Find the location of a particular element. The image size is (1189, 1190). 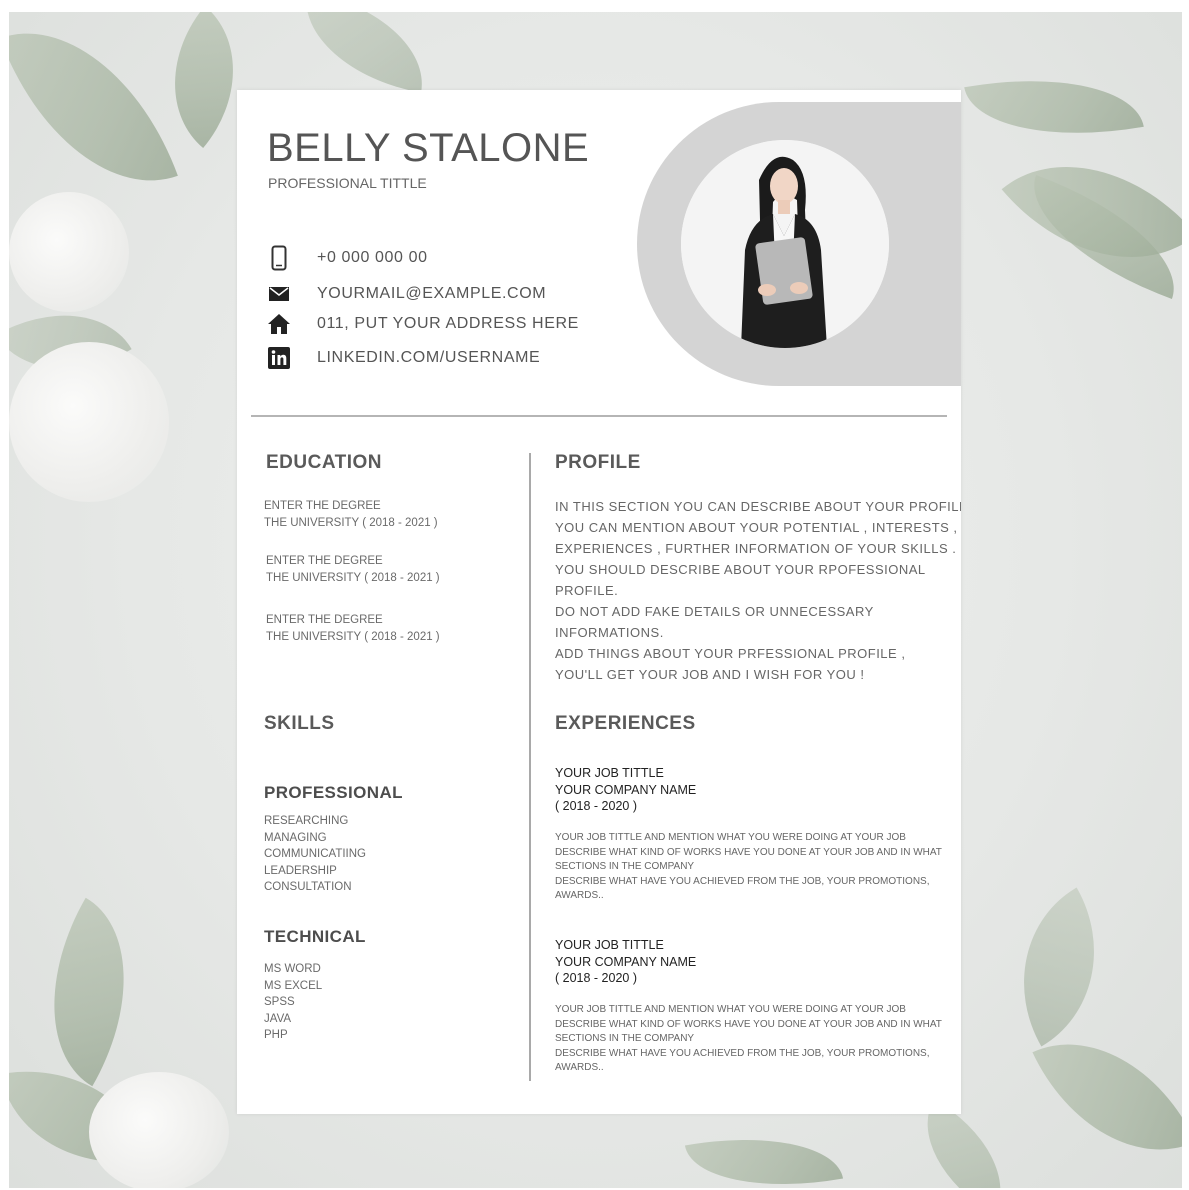

skill-item: MANAGING is located at coordinates (295, 837).